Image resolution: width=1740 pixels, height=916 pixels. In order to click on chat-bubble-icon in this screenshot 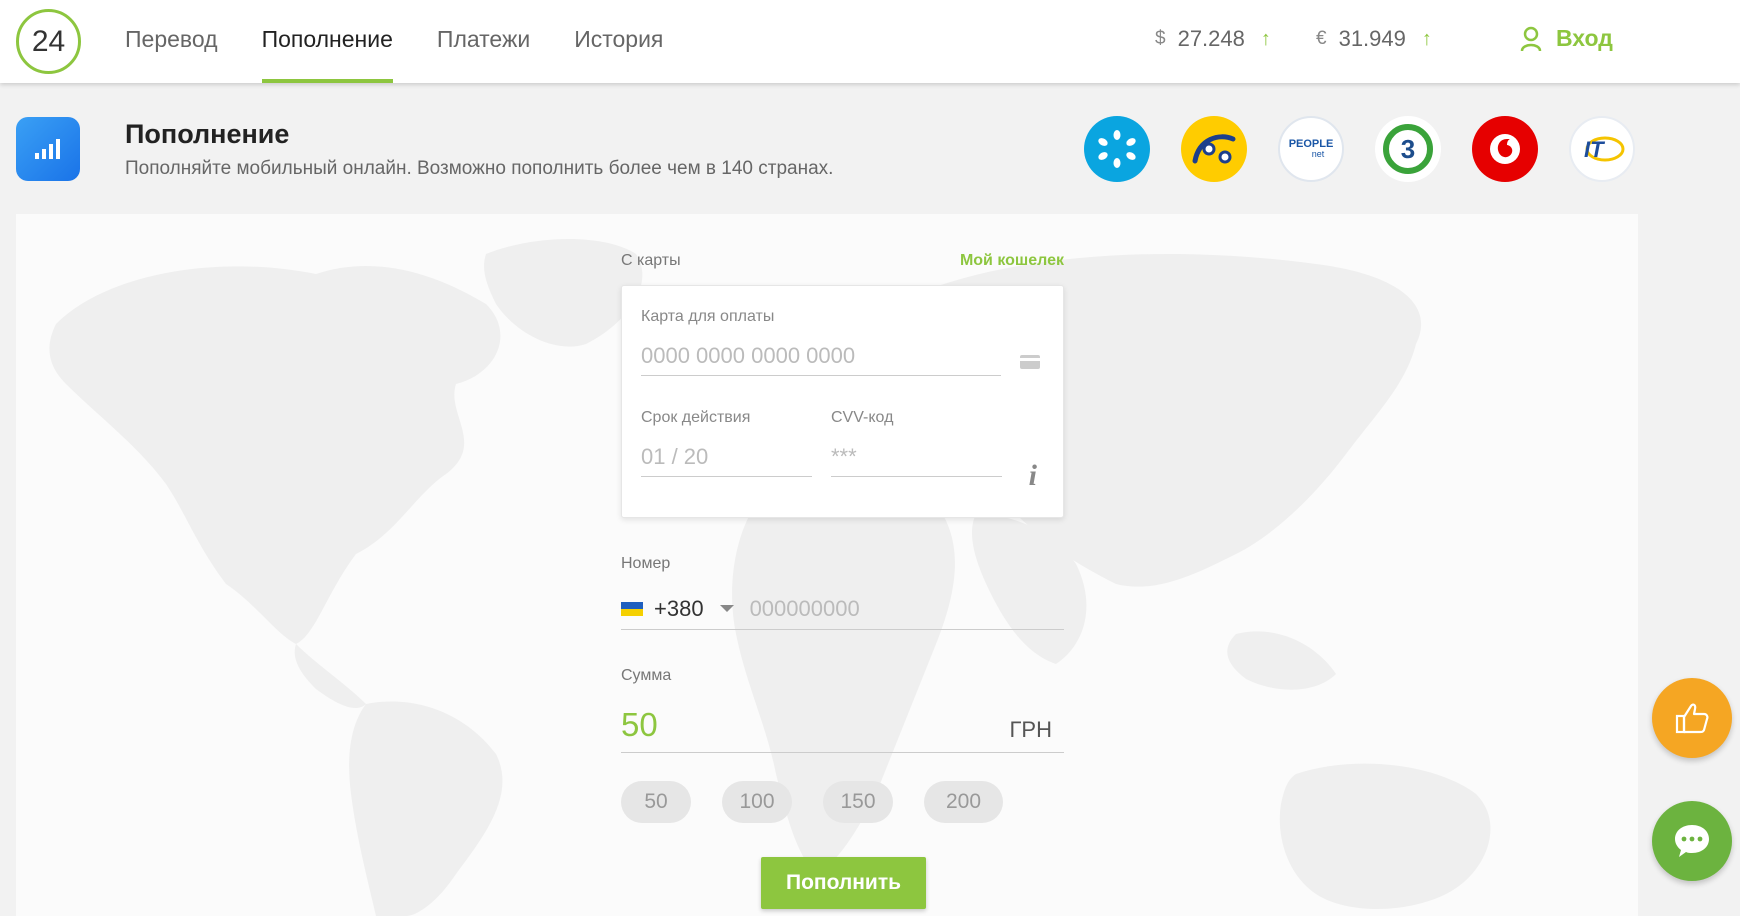, I will do `click(1692, 841)`.